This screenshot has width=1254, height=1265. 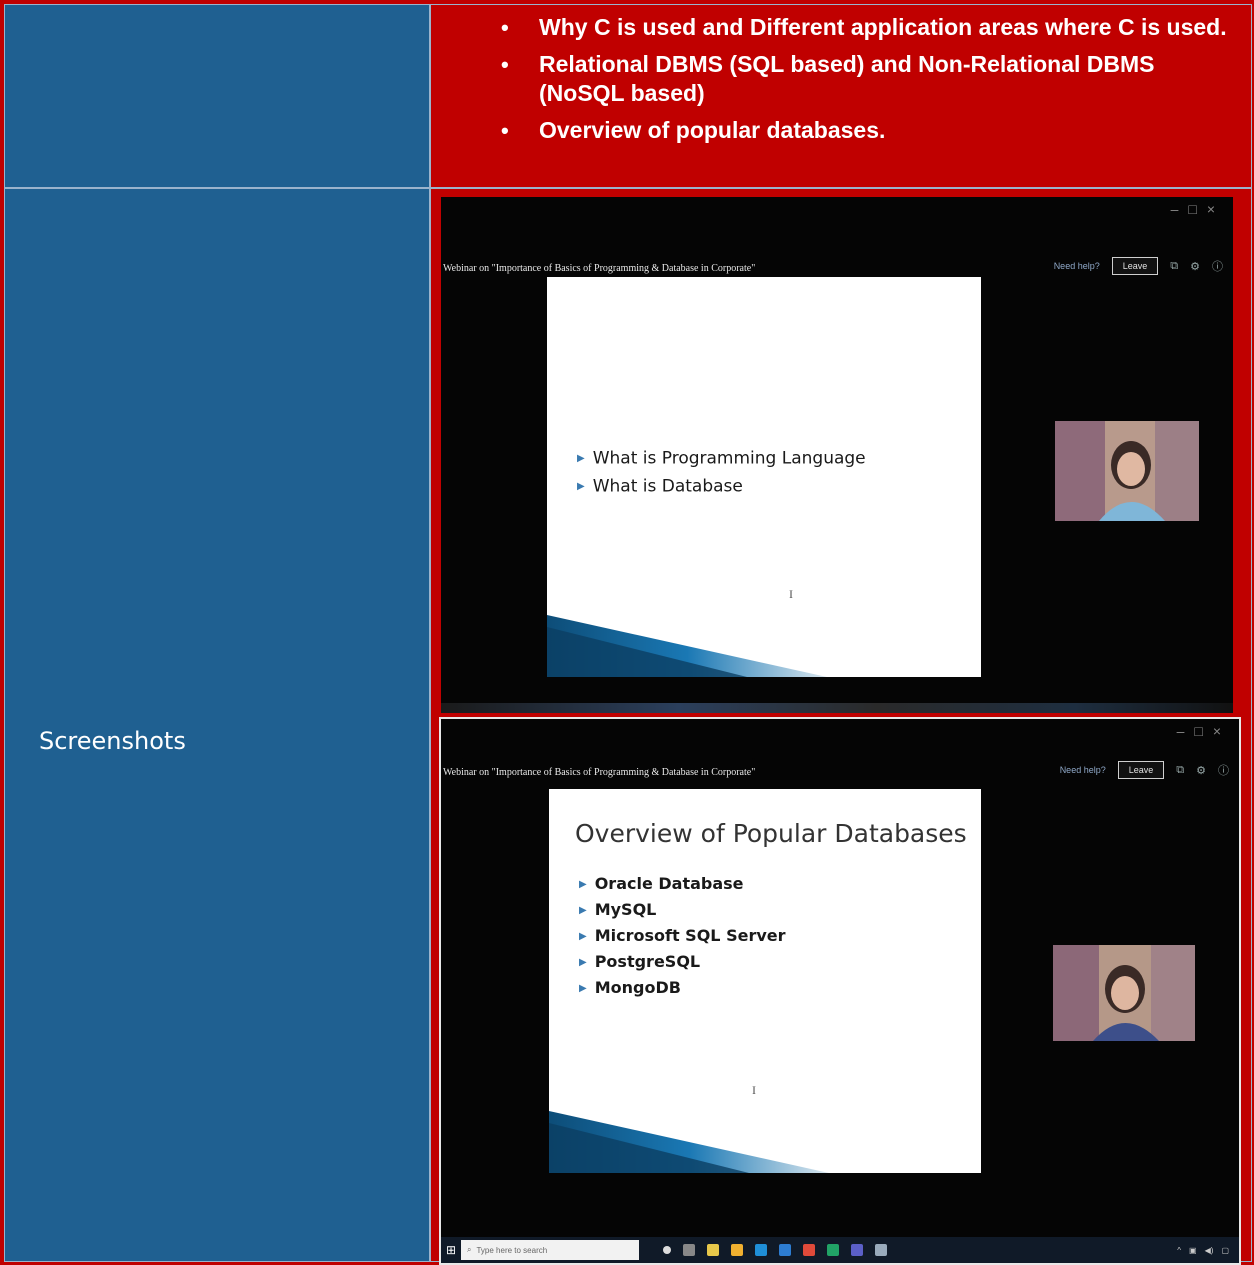 I want to click on slide-bullet-text: What is Database, so click(x=667, y=486).